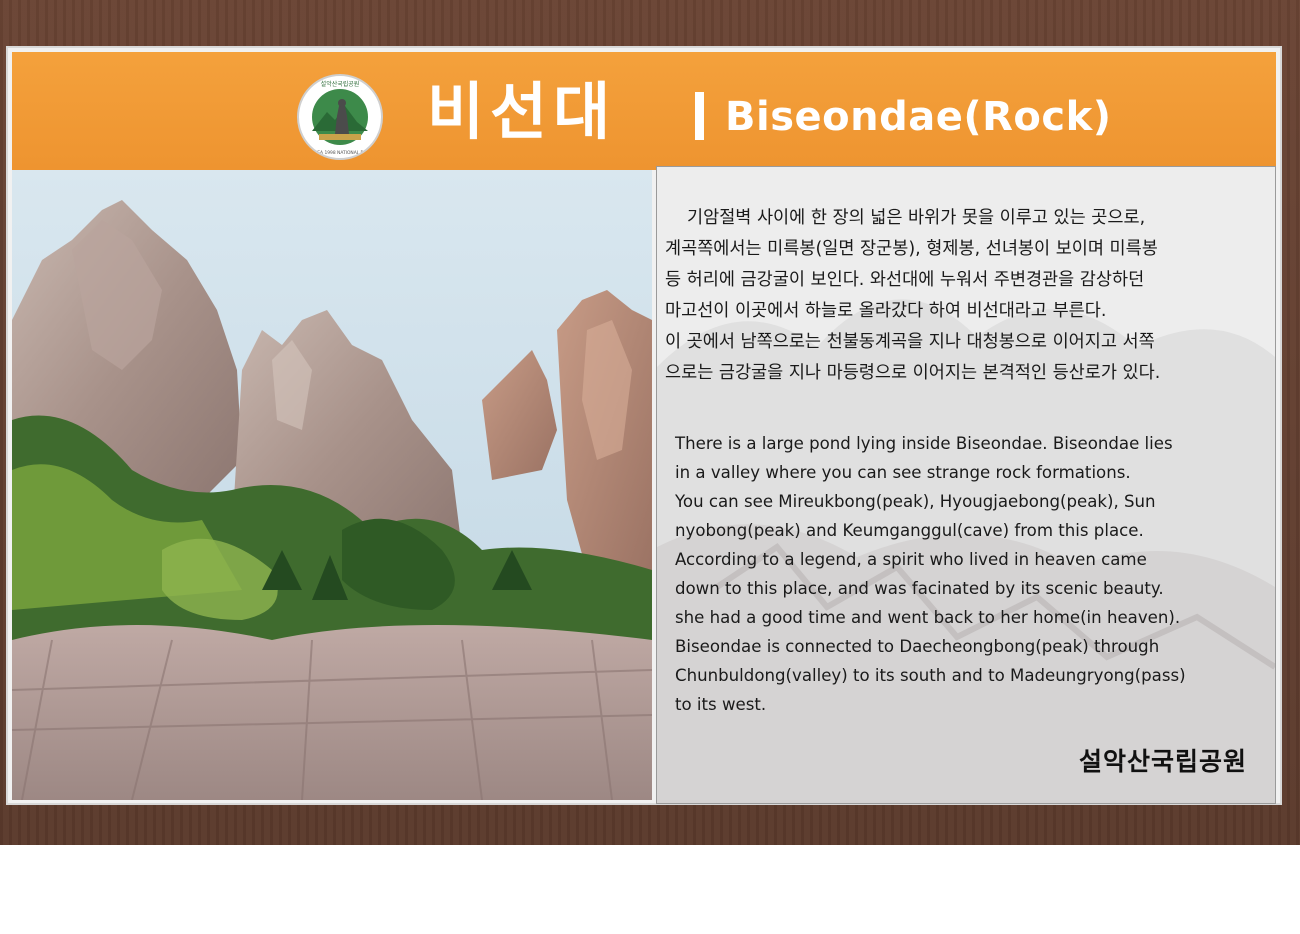  I want to click on korean-title: 비선대, so click(522, 111).